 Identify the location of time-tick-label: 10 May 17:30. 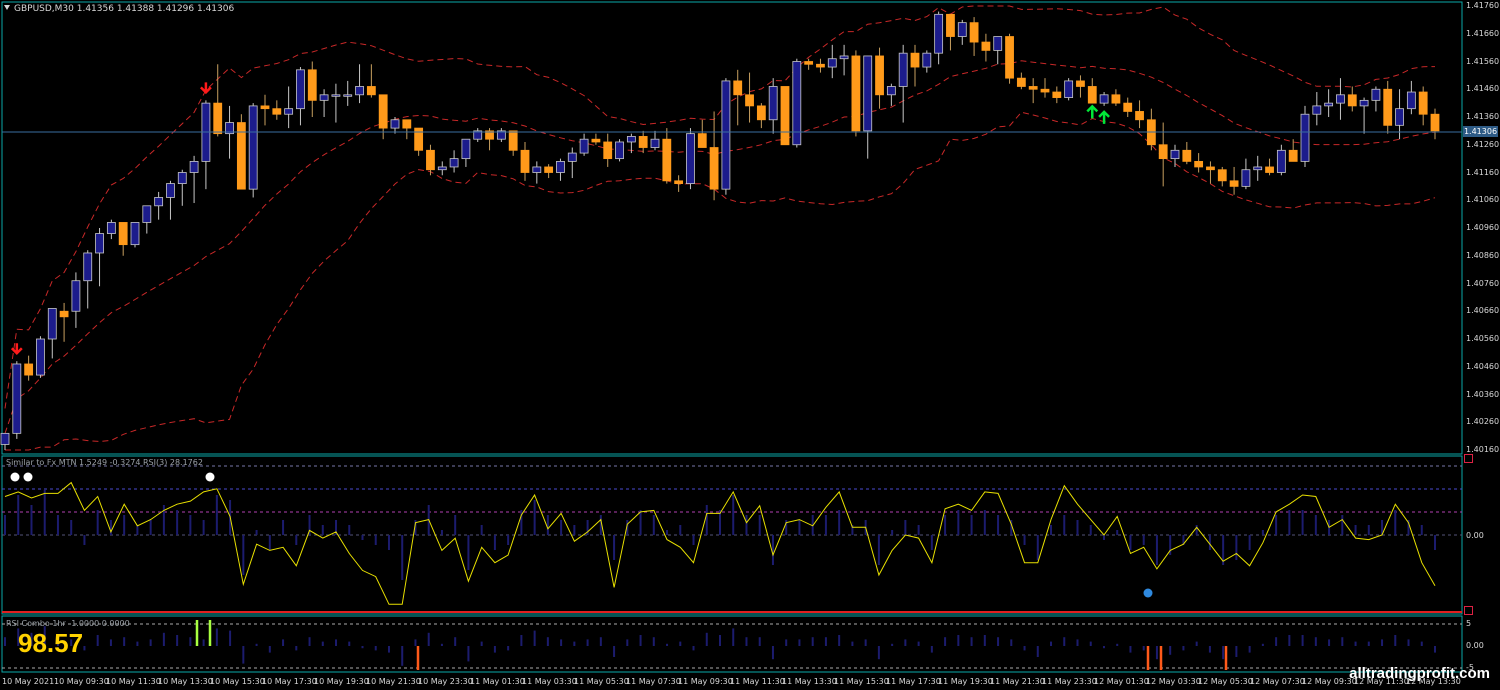
(289, 681).